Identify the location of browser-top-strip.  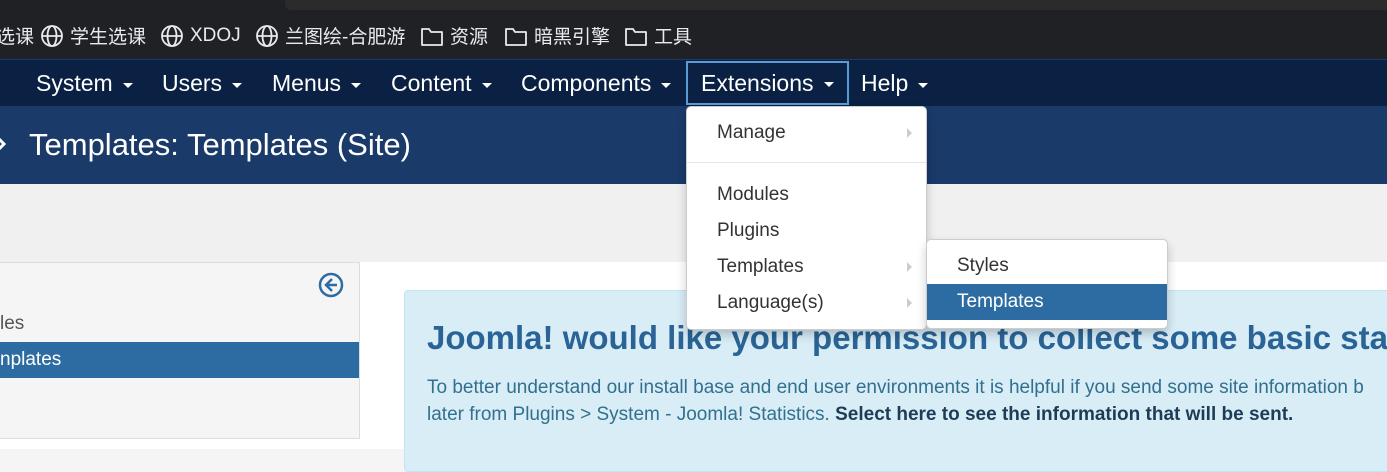
(693, 6).